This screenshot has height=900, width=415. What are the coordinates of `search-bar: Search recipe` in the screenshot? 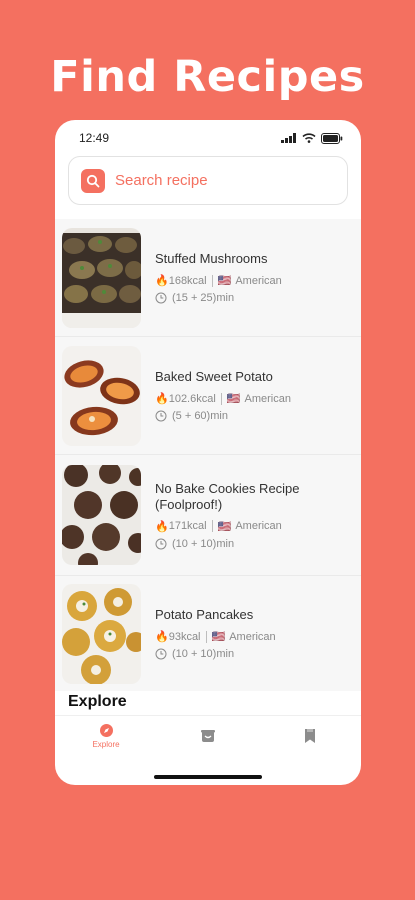 It's located at (208, 180).